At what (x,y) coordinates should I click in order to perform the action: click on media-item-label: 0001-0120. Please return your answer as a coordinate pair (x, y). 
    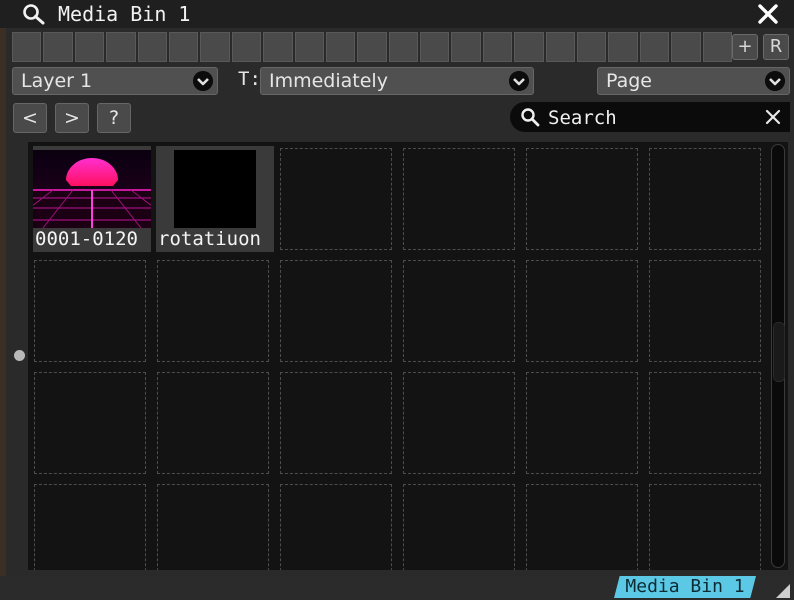
    Looking at the image, I should click on (86, 239).